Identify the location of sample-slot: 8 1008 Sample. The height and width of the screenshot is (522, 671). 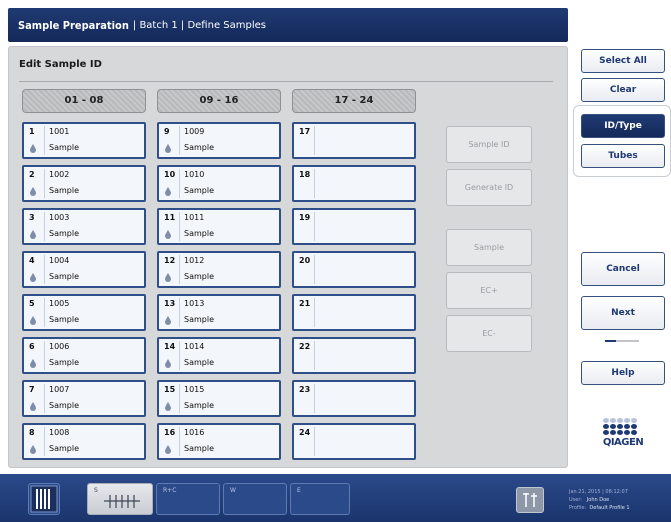
(84, 441).